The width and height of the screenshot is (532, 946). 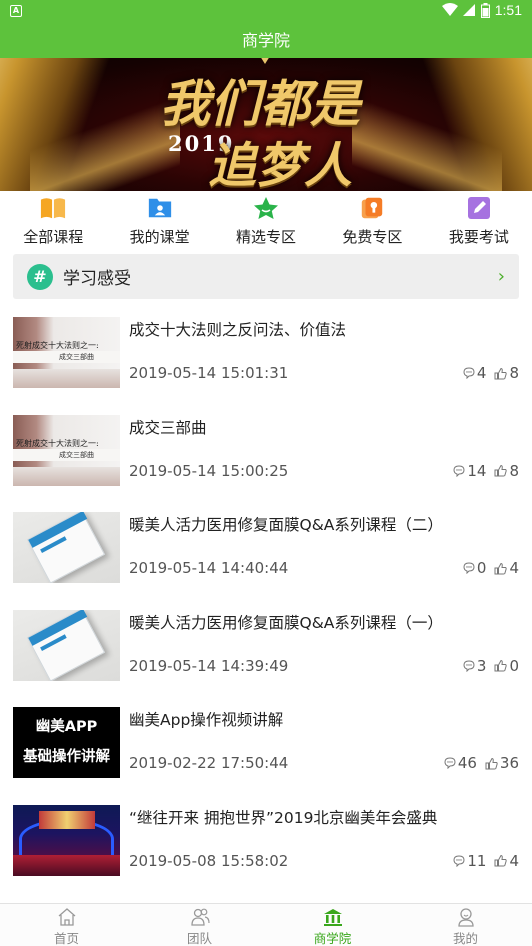 I want to click on app-header: 商学院, so click(x=266, y=40).